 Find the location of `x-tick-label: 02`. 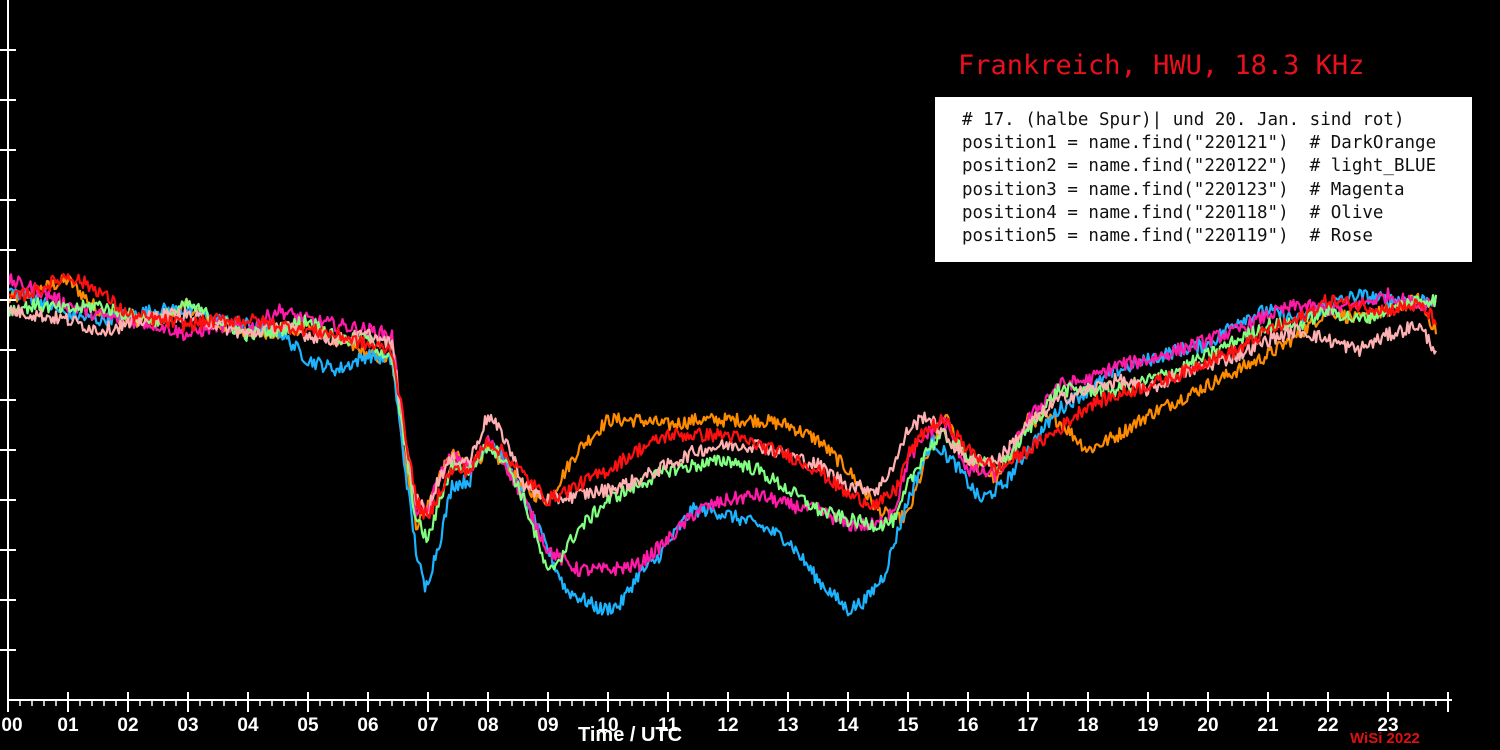

x-tick-label: 02 is located at coordinates (127, 725).